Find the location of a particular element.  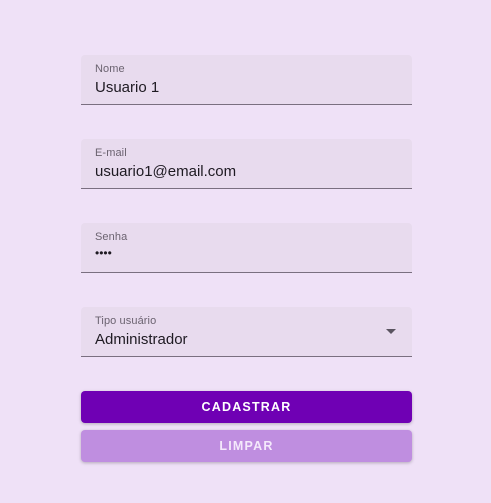

password-label: Senha is located at coordinates (111, 237).